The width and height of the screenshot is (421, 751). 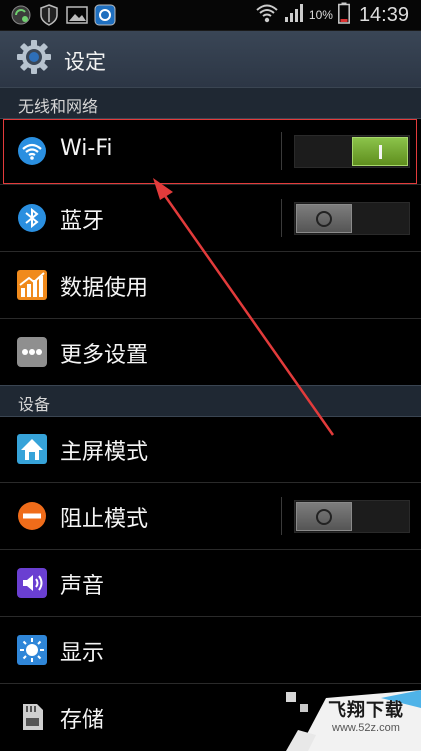 What do you see at coordinates (210, 449) in the screenshot?
I see `settings-item-home-screen: 主屏模式` at bounding box center [210, 449].